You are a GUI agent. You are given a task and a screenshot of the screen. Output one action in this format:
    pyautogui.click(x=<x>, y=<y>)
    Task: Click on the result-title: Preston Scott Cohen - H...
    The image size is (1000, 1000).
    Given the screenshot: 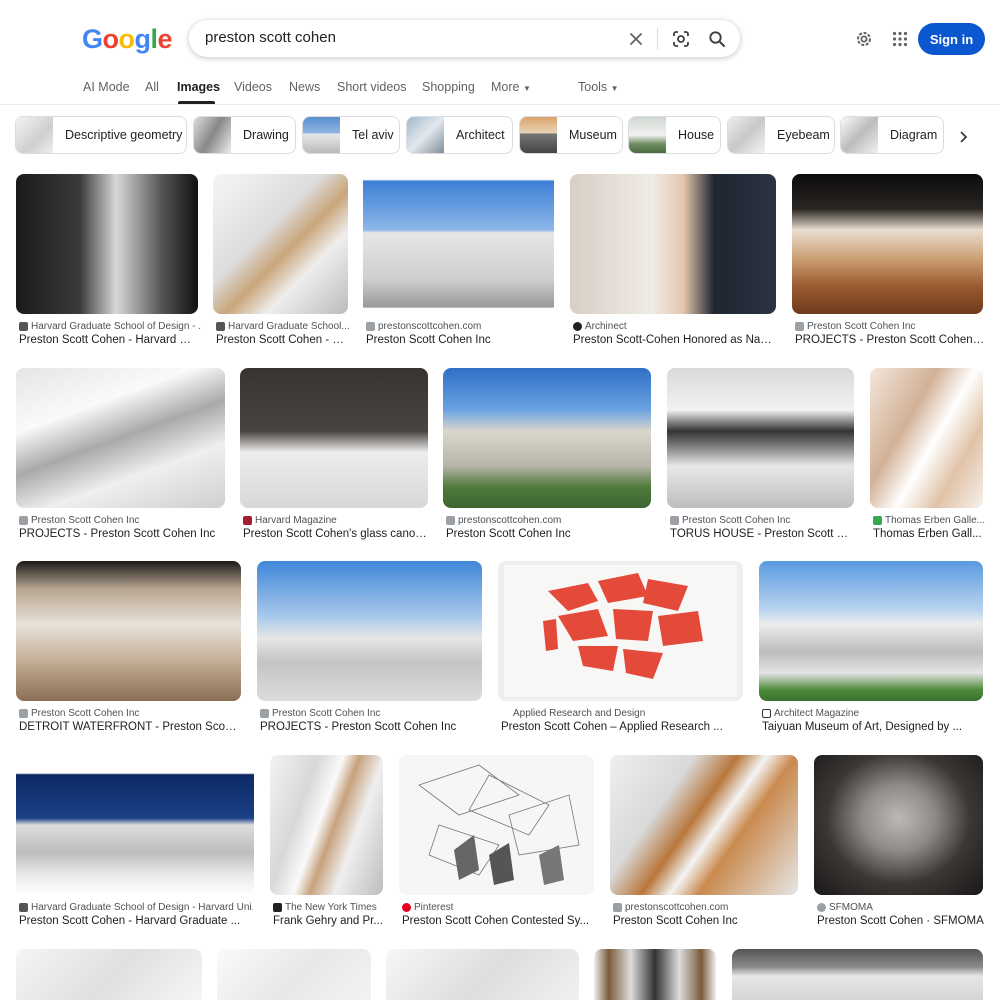 What is the action you would take?
    pyautogui.click(x=282, y=340)
    